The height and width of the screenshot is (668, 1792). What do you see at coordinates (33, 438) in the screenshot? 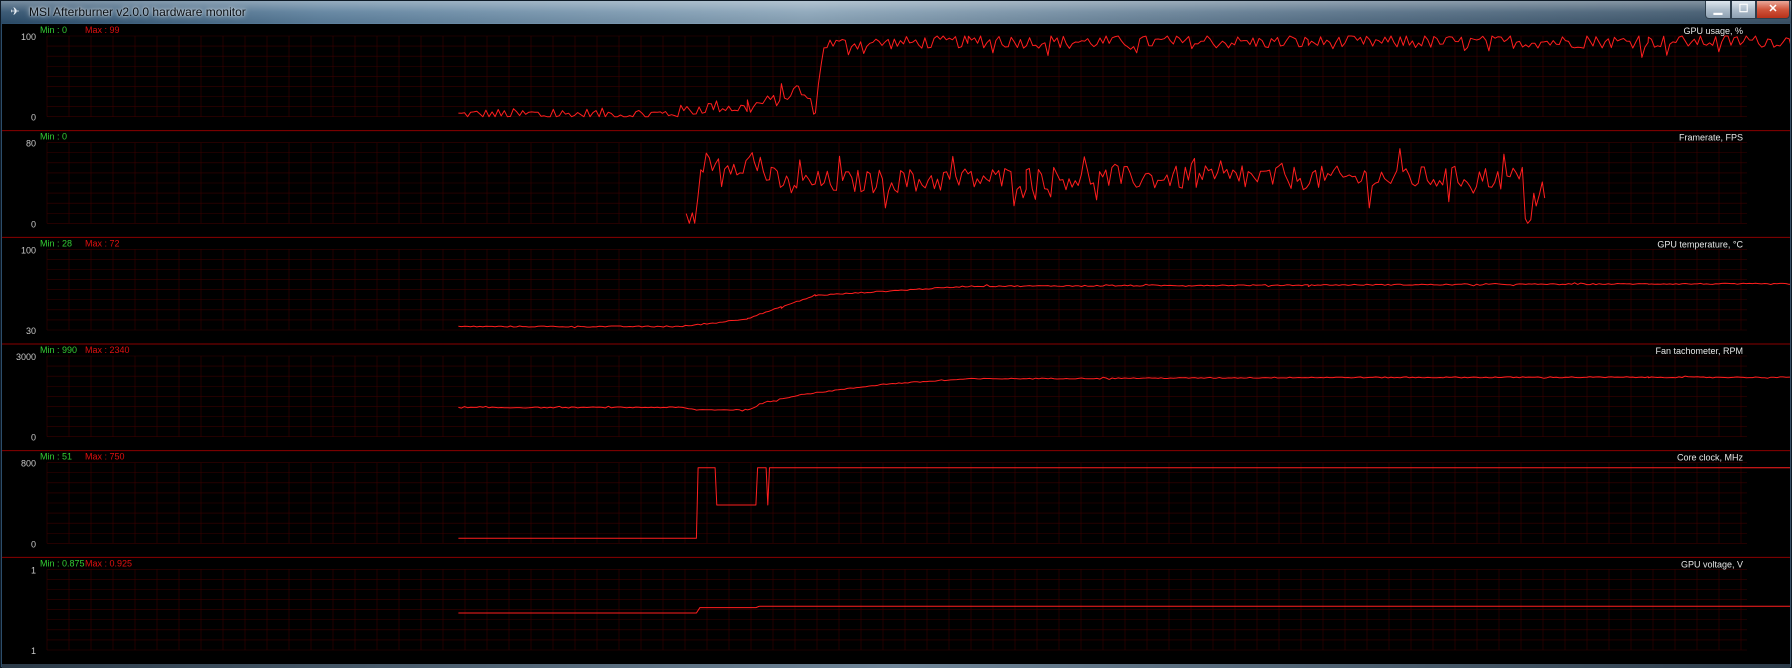
I see `graph-3-y-min-tick: 0` at bounding box center [33, 438].